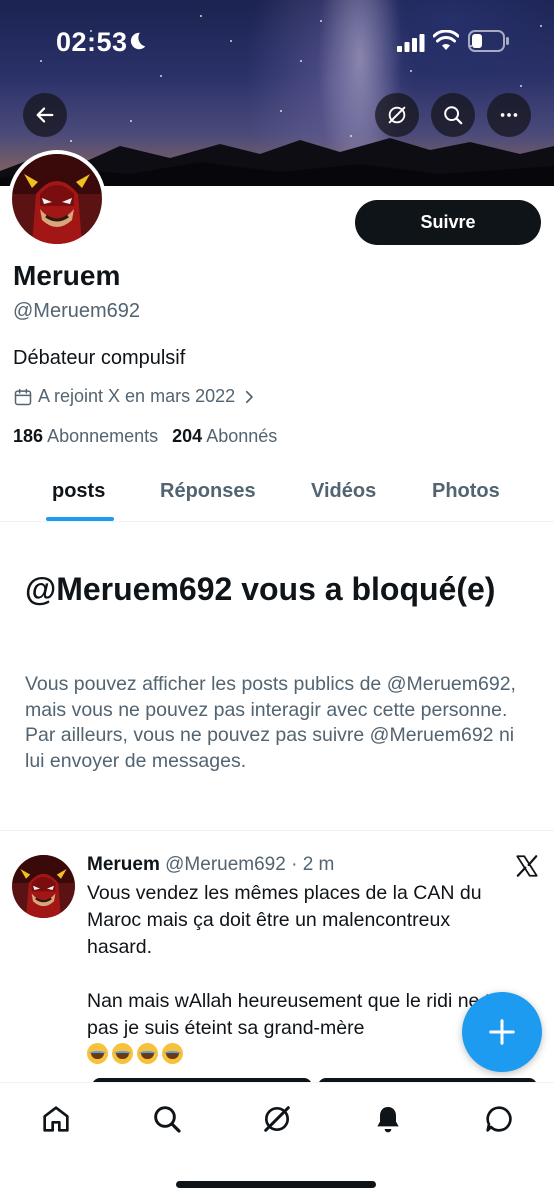  I want to click on profile-tabs: posts Réponses Vidéos Photos, so click(277, 492).